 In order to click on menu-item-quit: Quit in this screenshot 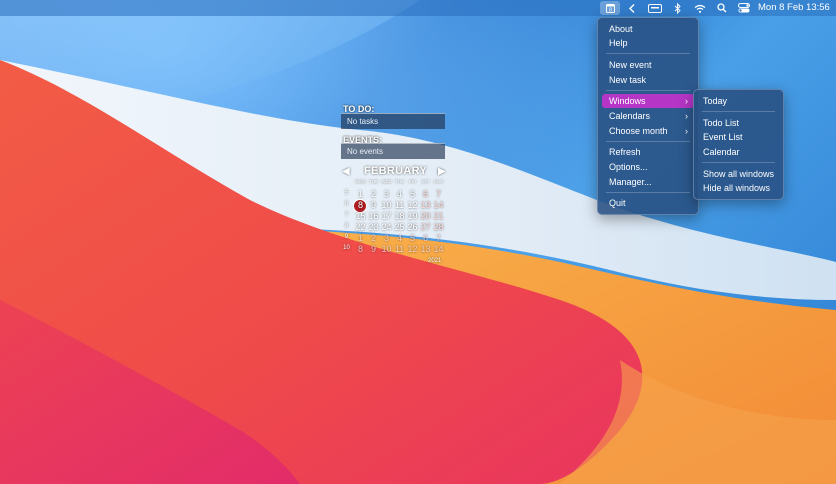, I will do `click(648, 203)`.